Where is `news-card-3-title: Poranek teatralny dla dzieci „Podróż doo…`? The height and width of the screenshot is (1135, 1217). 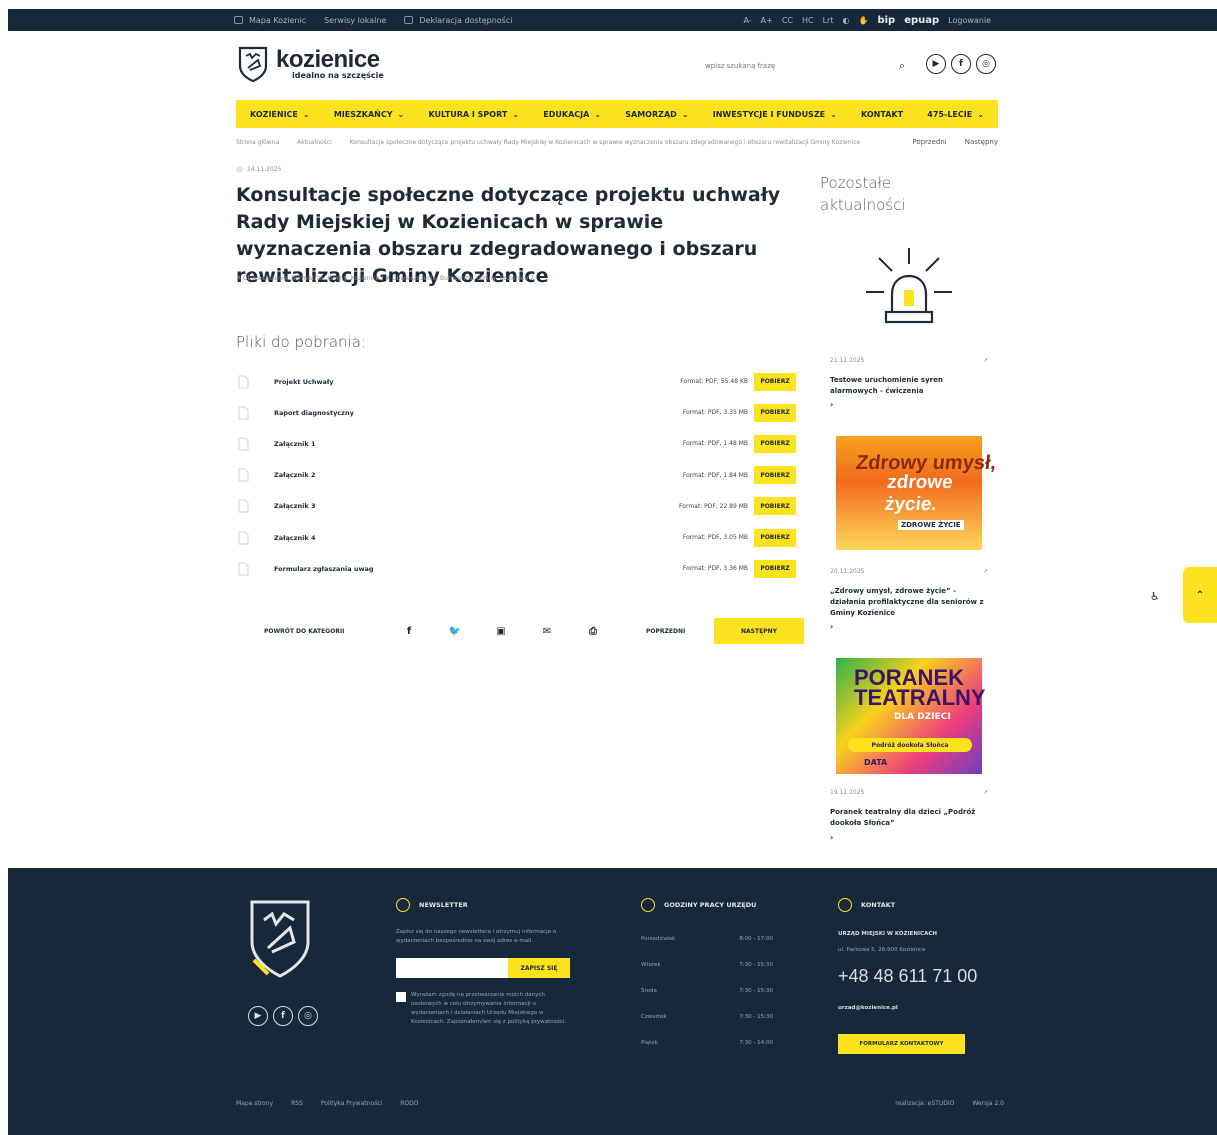 news-card-3-title: Poranek teatralny dla dzieci „Podróż doo… is located at coordinates (910, 818).